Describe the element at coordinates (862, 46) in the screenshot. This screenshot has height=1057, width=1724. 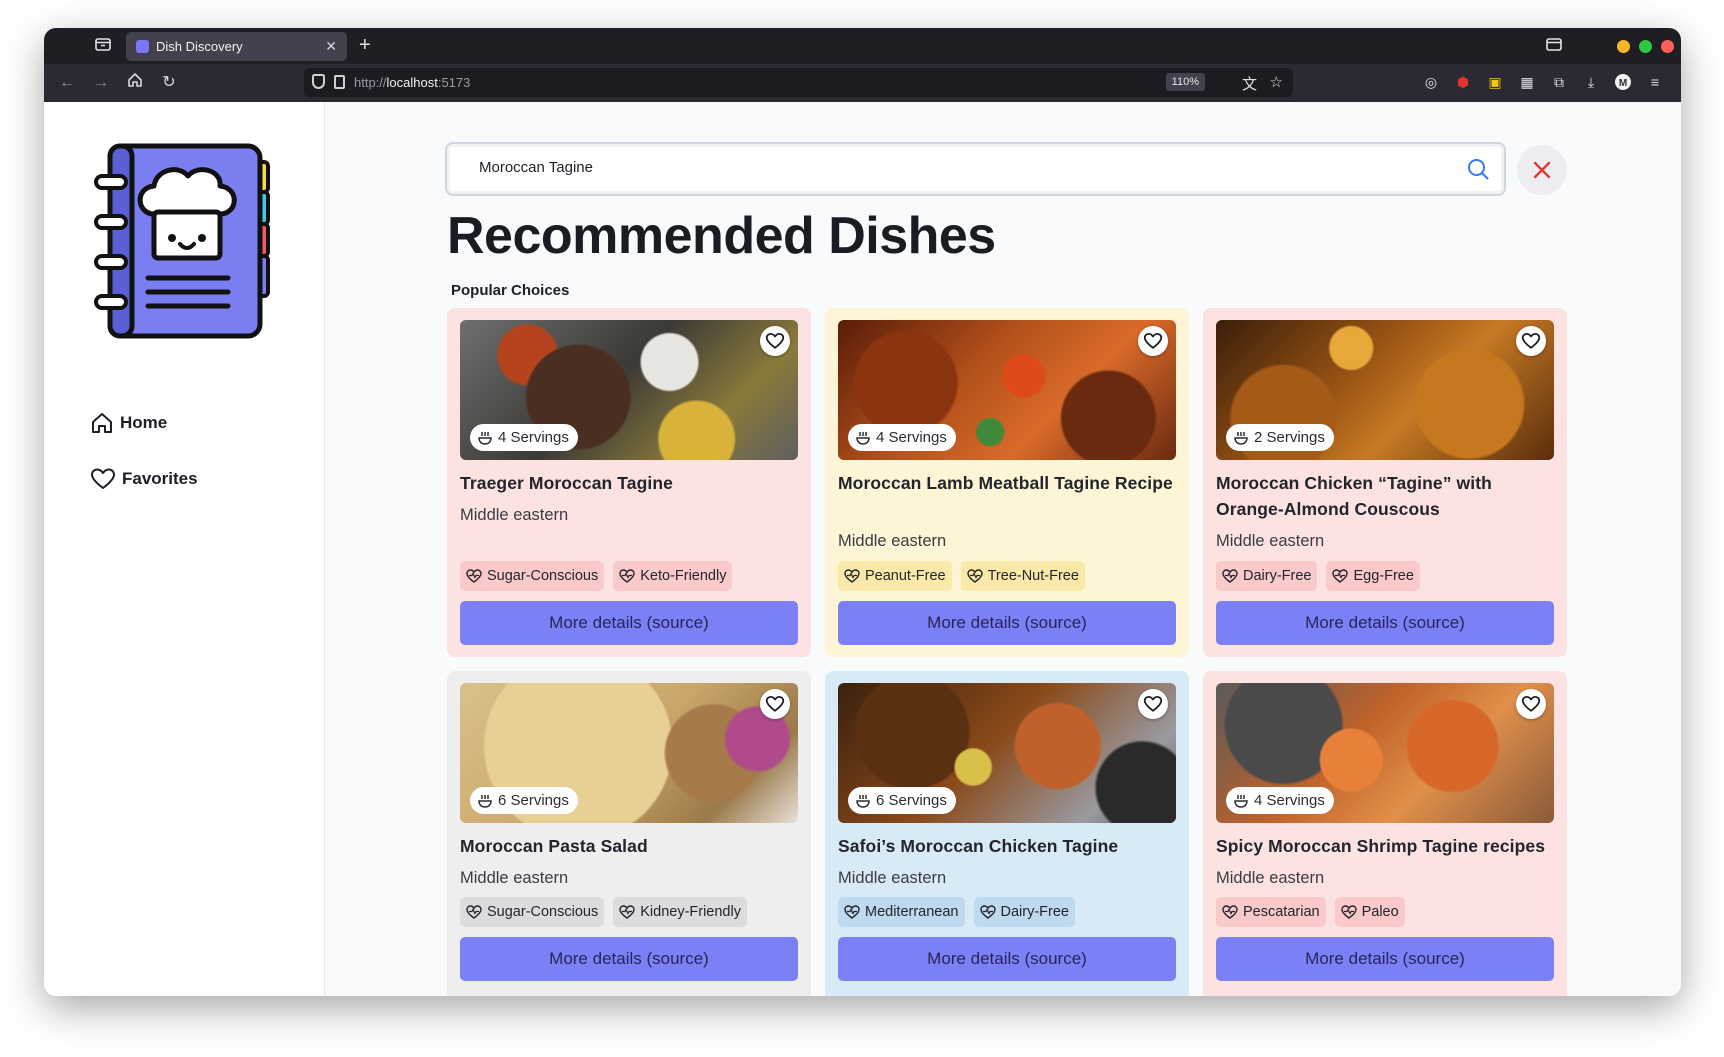
I see `tab-bar: Dish Discovery ✕ +` at that location.